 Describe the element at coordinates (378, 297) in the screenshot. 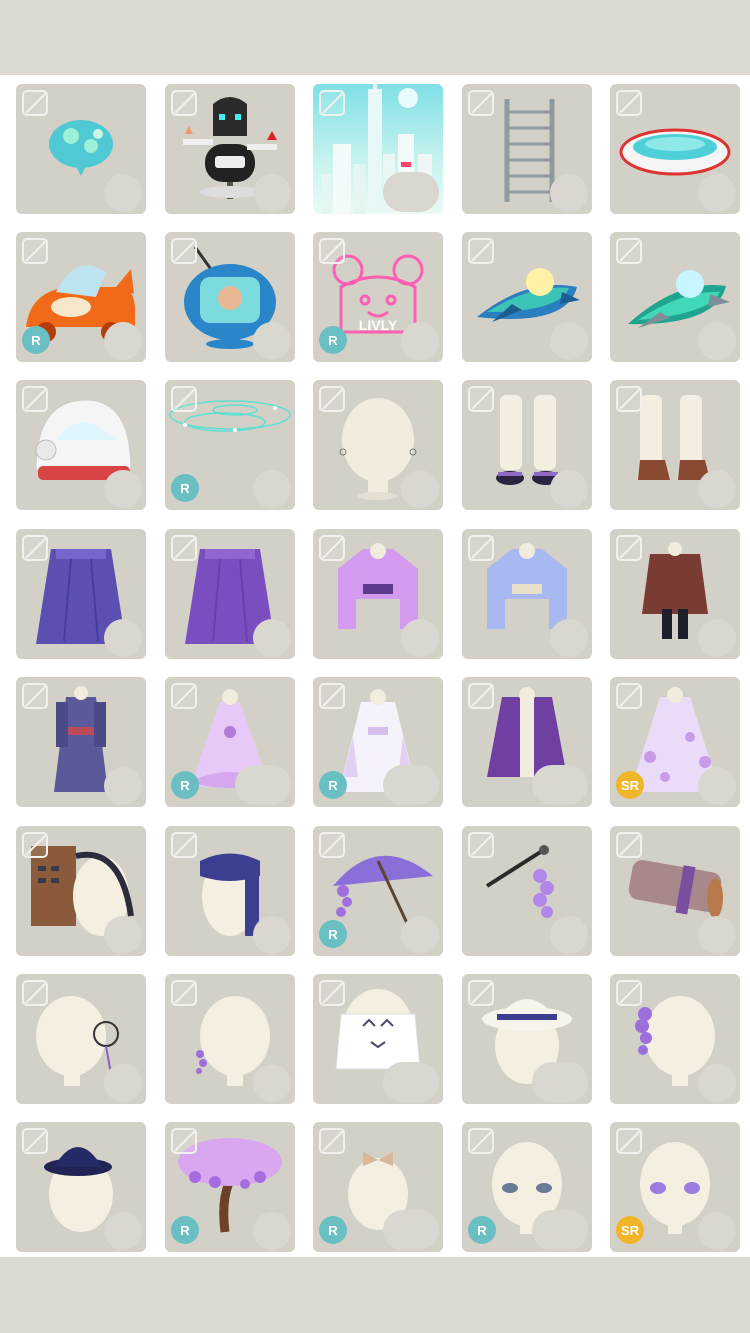

I see `item-tile: LIVLY R` at that location.